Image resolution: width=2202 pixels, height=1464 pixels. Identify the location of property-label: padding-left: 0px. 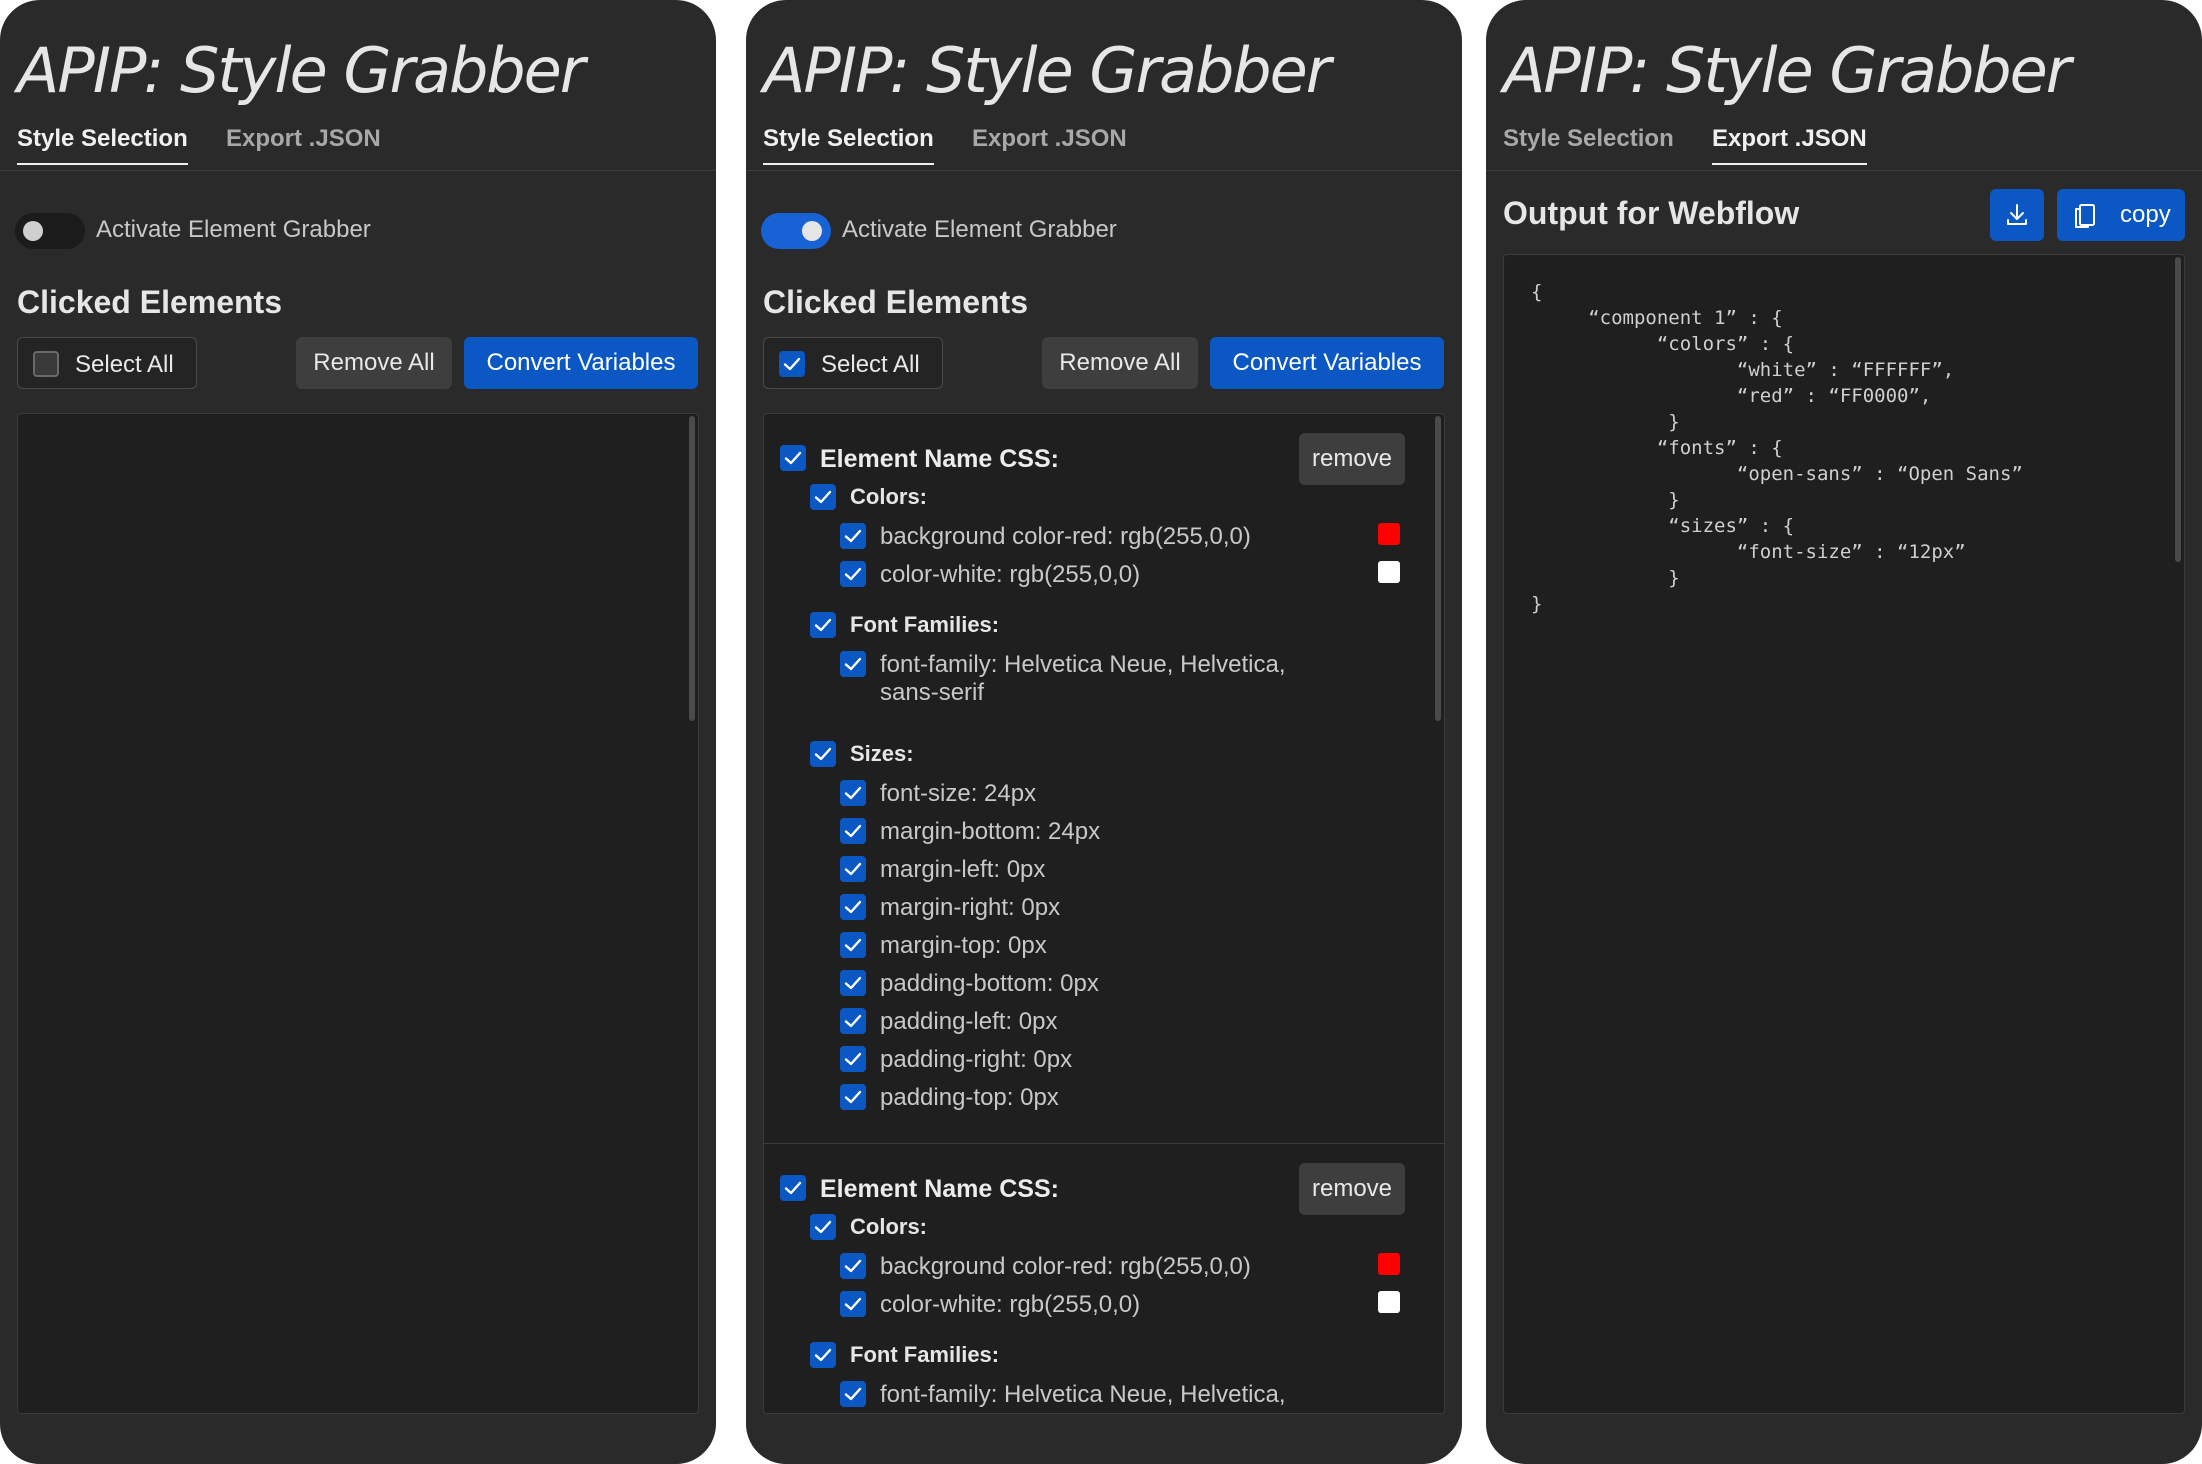
(969, 1021).